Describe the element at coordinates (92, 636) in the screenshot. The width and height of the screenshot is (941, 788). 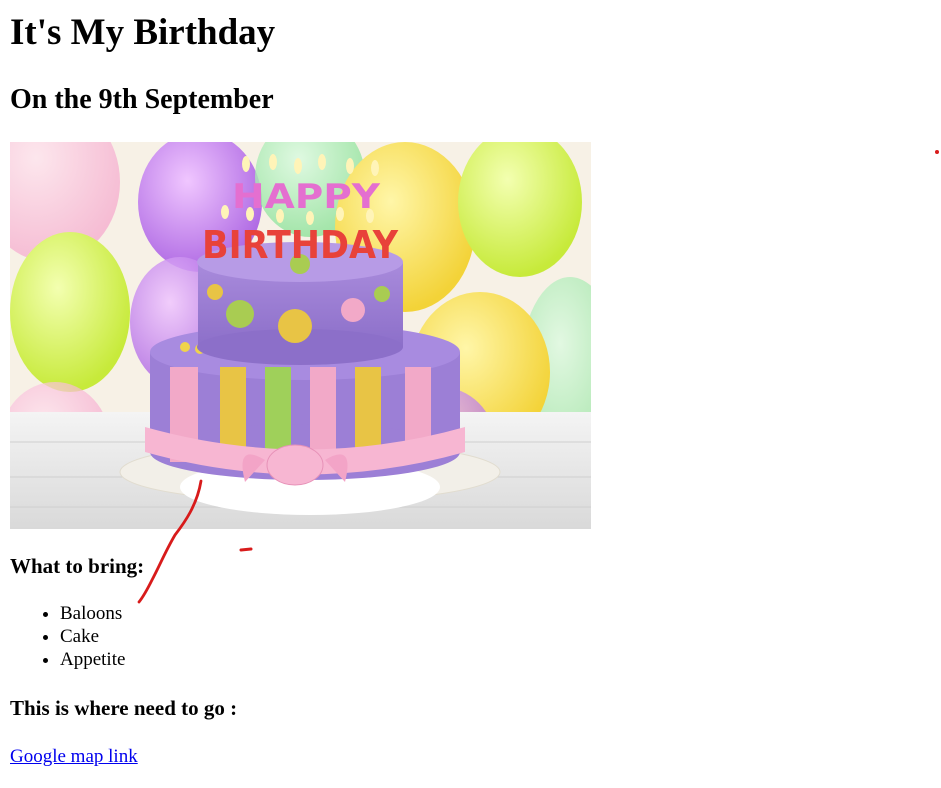
I see `list-item: Cake` at that location.